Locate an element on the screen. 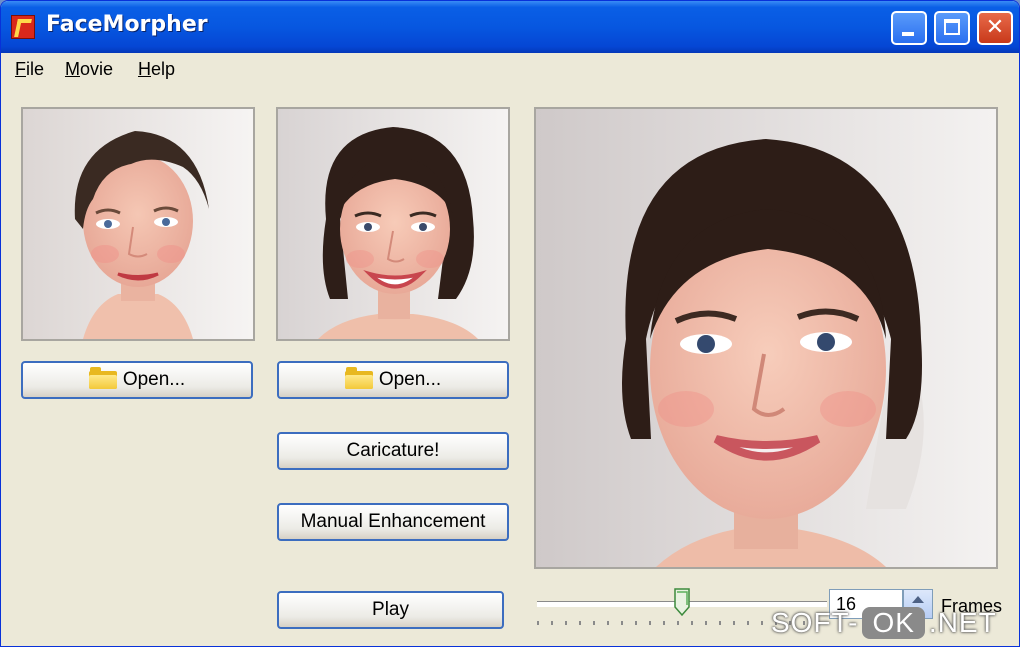  frame-slider-thumb is located at coordinates (682, 602).